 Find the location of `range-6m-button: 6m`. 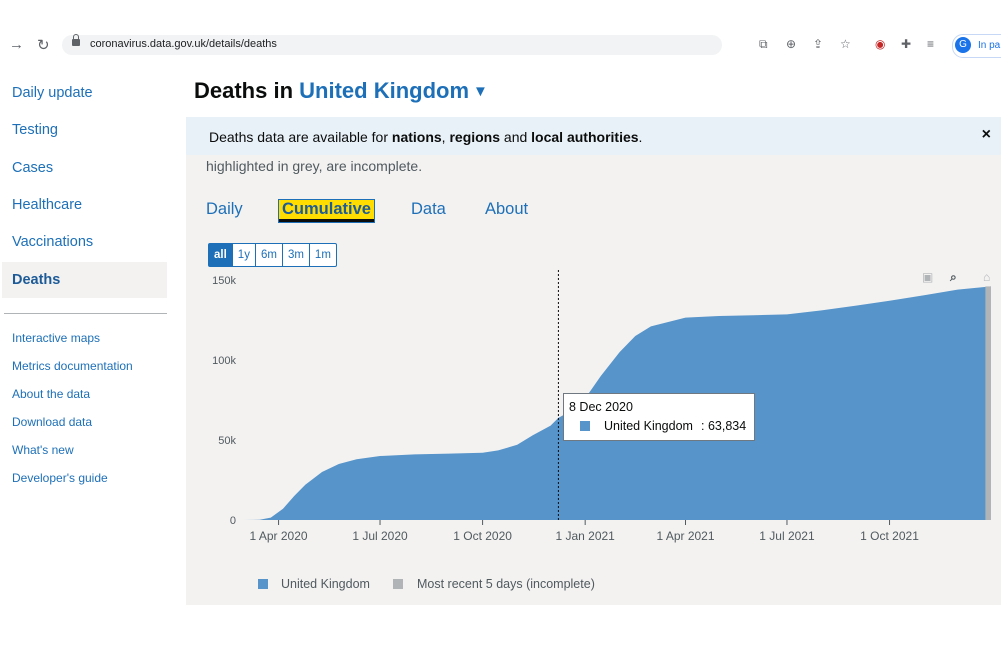

range-6m-button: 6m is located at coordinates (268, 255).